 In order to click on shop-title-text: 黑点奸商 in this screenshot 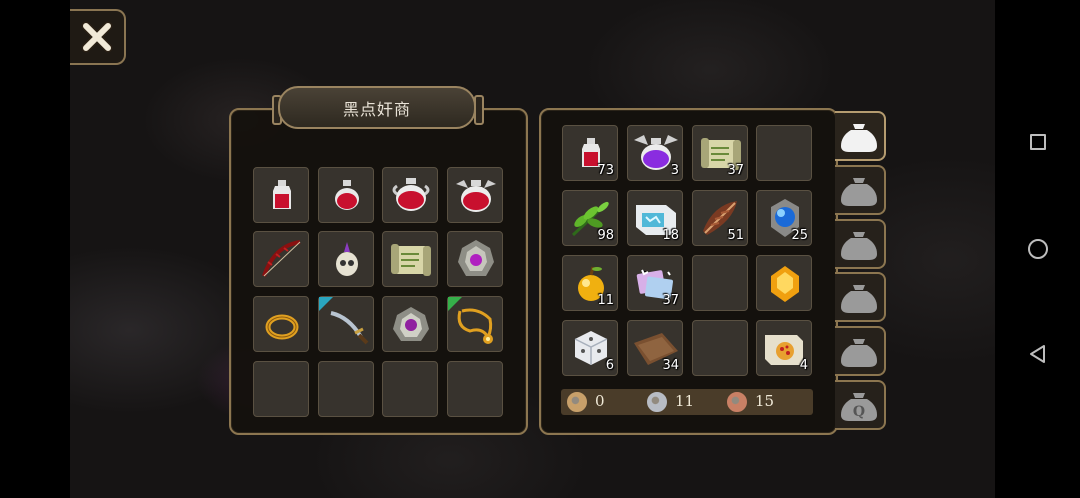, I will do `click(376, 109)`.